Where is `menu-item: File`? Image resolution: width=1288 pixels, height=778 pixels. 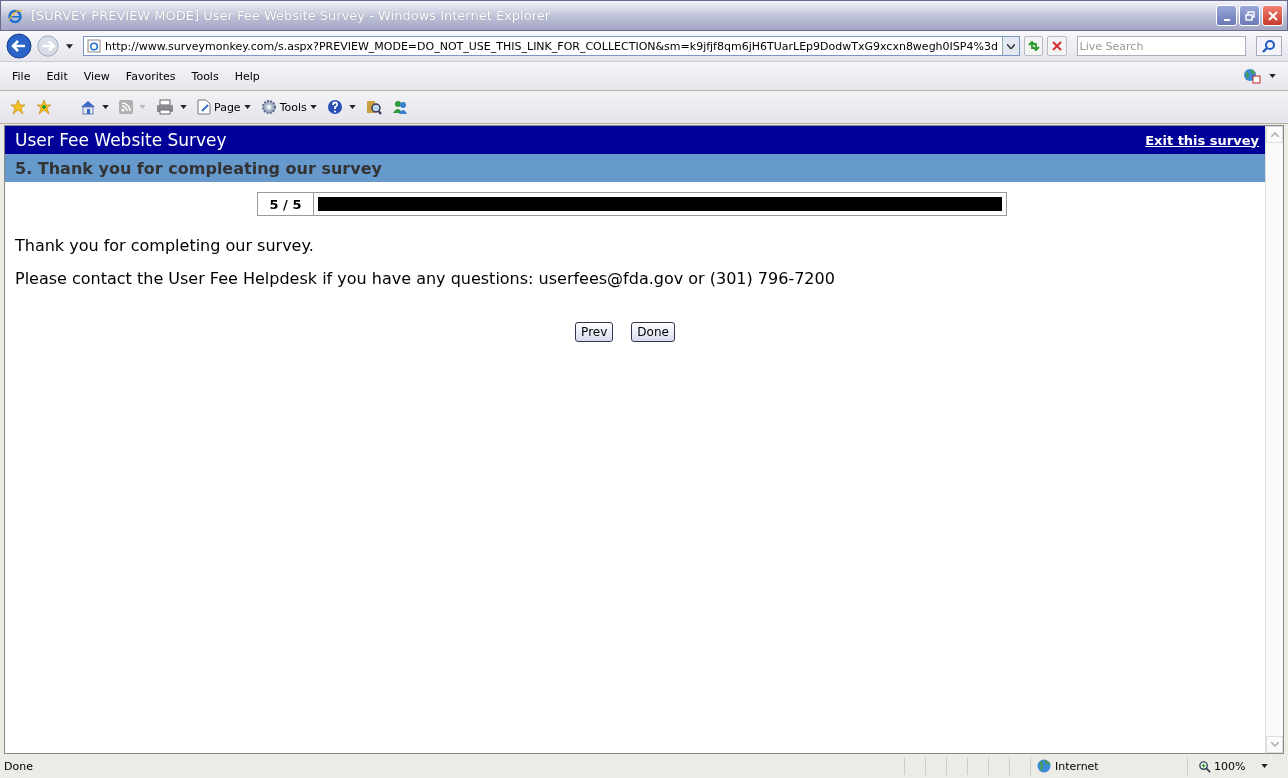 menu-item: File is located at coordinates (21, 76).